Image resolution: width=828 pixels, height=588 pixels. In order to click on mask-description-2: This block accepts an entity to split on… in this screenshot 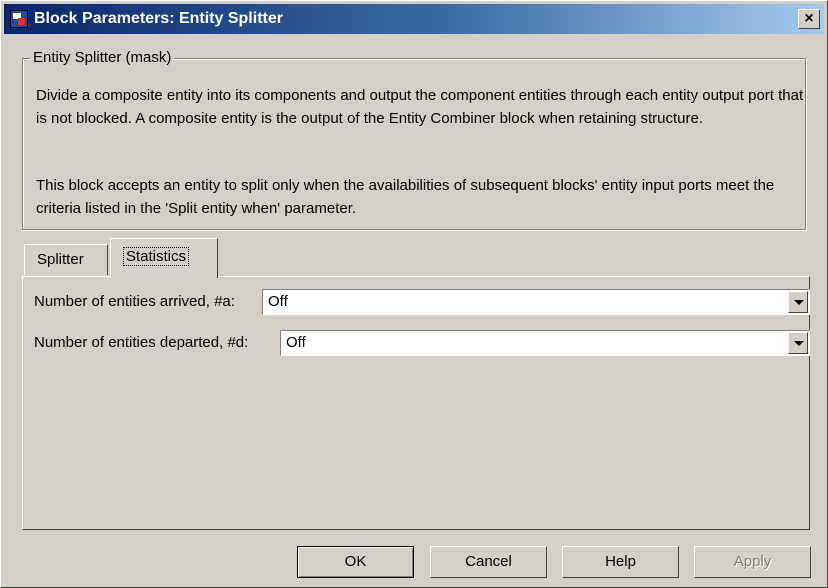, I will do `click(405, 197)`.